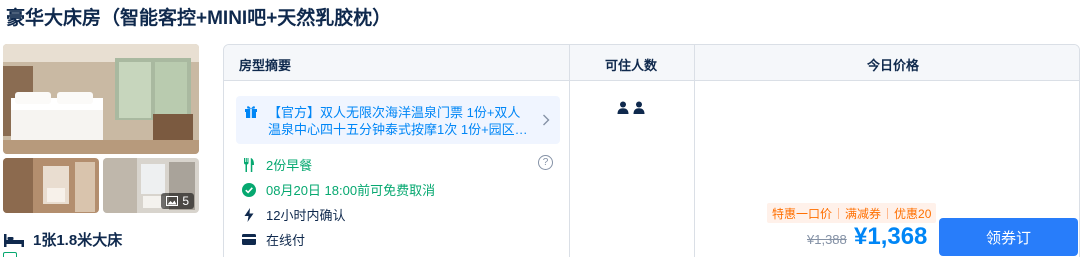 This screenshot has height=257, width=1080. I want to click on question-circle-icon: ?, so click(545, 162).